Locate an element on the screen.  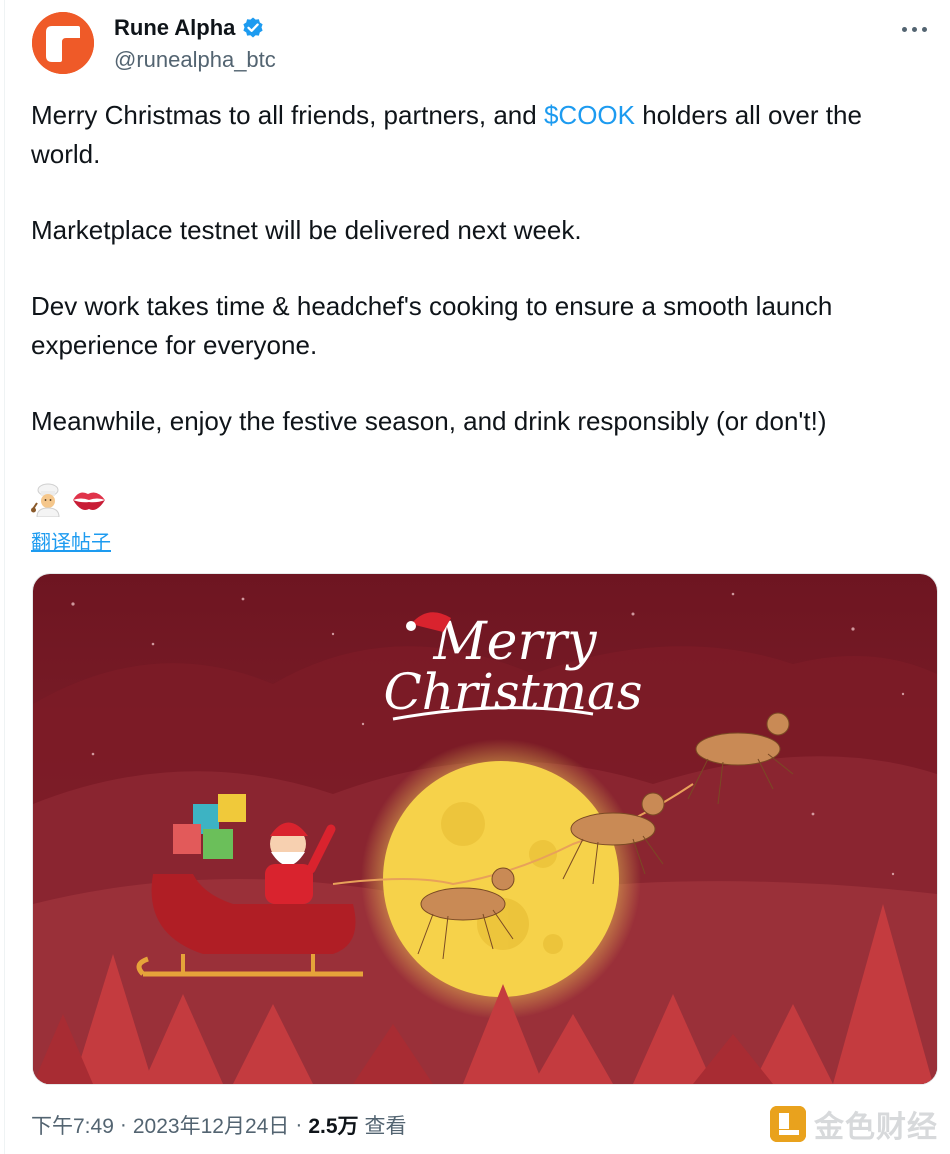
watermark: 金色财经 is located at coordinates (854, 1124).